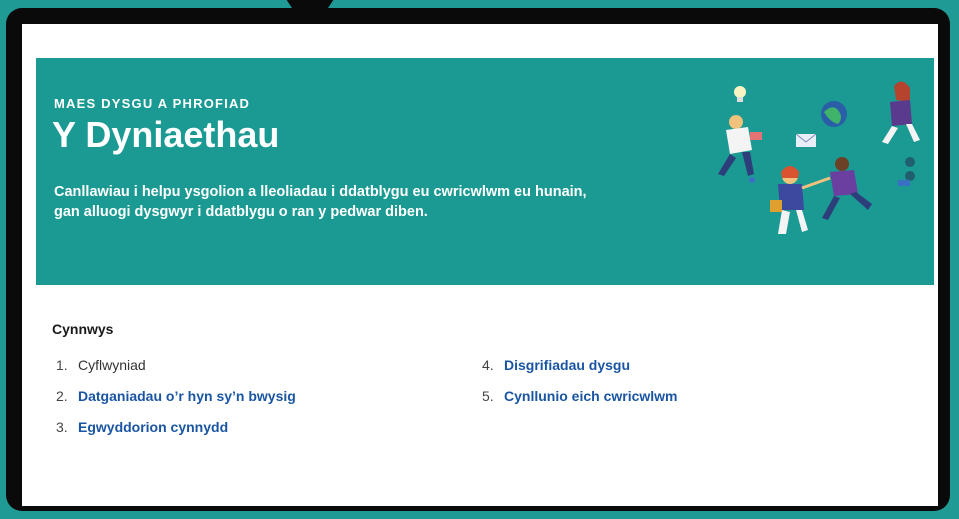  Describe the element at coordinates (488, 396) in the screenshot. I see `toc-number: 5.` at that location.